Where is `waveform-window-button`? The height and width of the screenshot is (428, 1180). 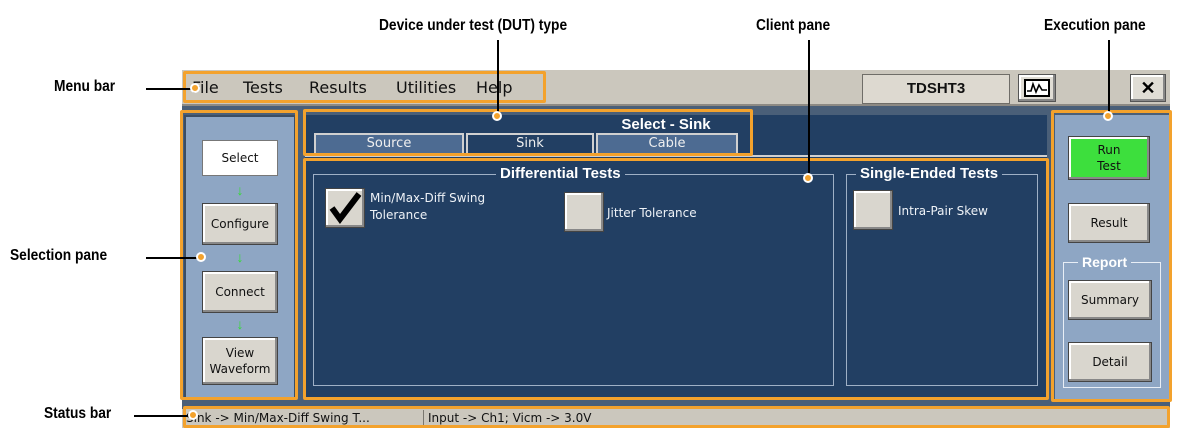 waveform-window-button is located at coordinates (1037, 88).